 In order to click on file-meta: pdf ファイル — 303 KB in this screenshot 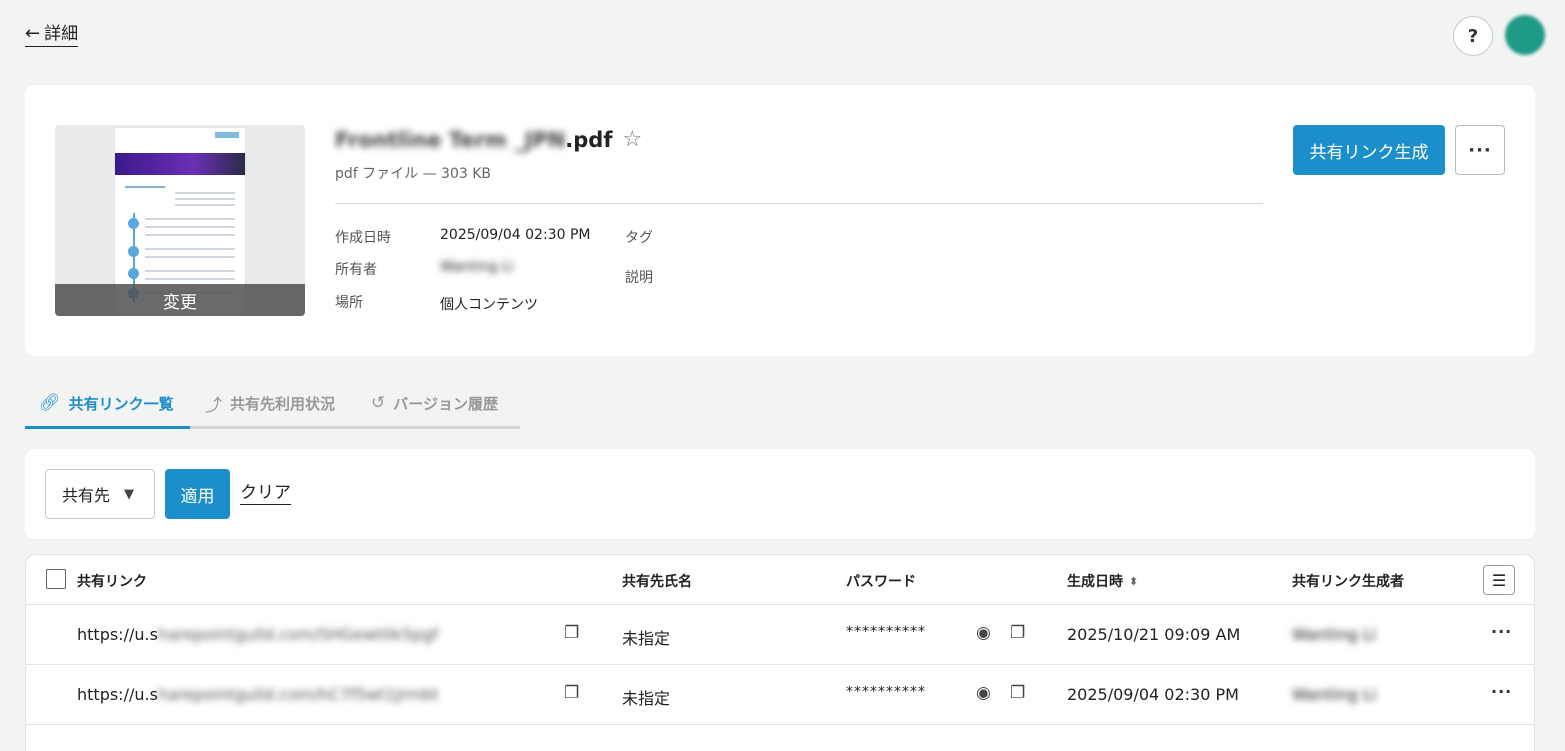, I will do `click(413, 174)`.